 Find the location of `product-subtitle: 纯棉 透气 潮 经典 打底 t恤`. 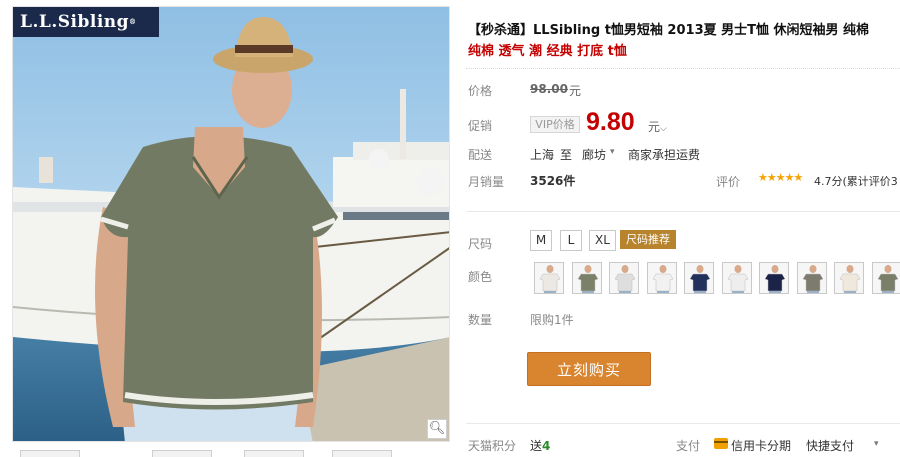

product-subtitle: 纯棉 透气 潮 经典 打底 t恤 is located at coordinates (547, 51).